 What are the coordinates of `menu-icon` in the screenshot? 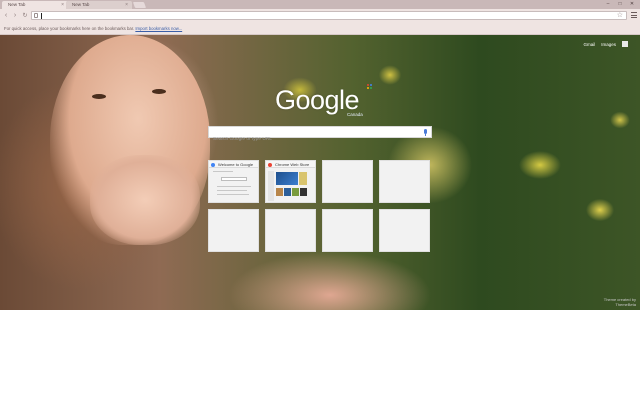 It's located at (634, 16).